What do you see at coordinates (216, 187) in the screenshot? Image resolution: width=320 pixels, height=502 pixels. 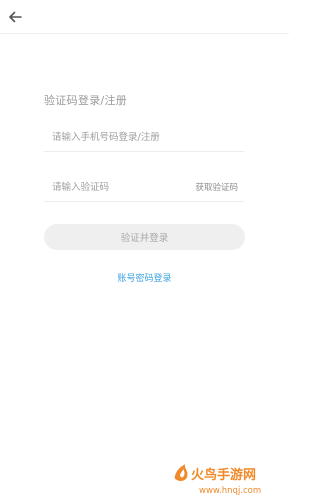 I see `get-code-button: 获取验证码` at bounding box center [216, 187].